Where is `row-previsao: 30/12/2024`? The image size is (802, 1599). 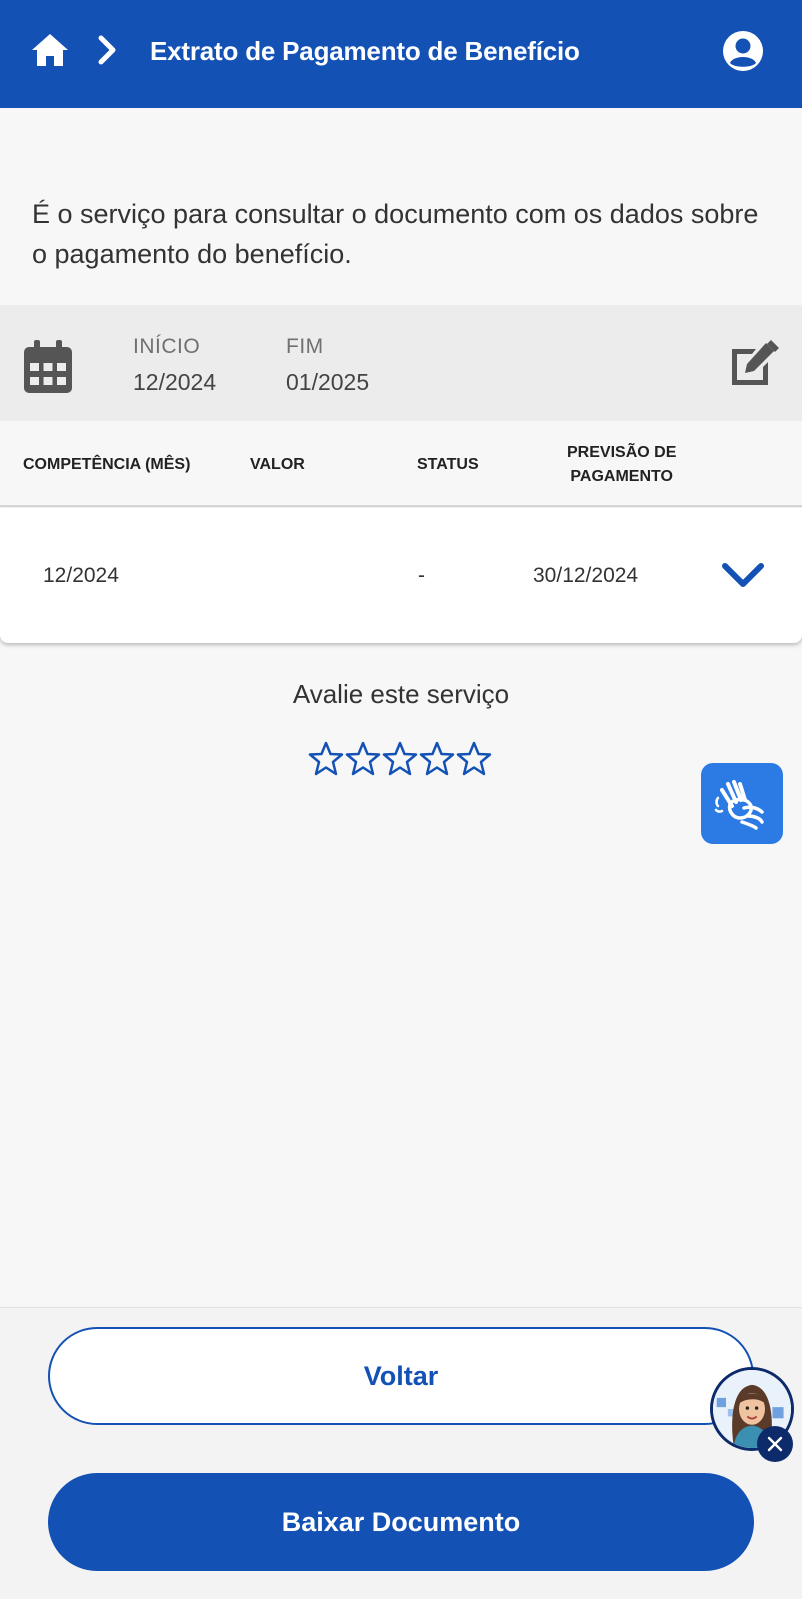
row-previsao: 30/12/2024 is located at coordinates (586, 575).